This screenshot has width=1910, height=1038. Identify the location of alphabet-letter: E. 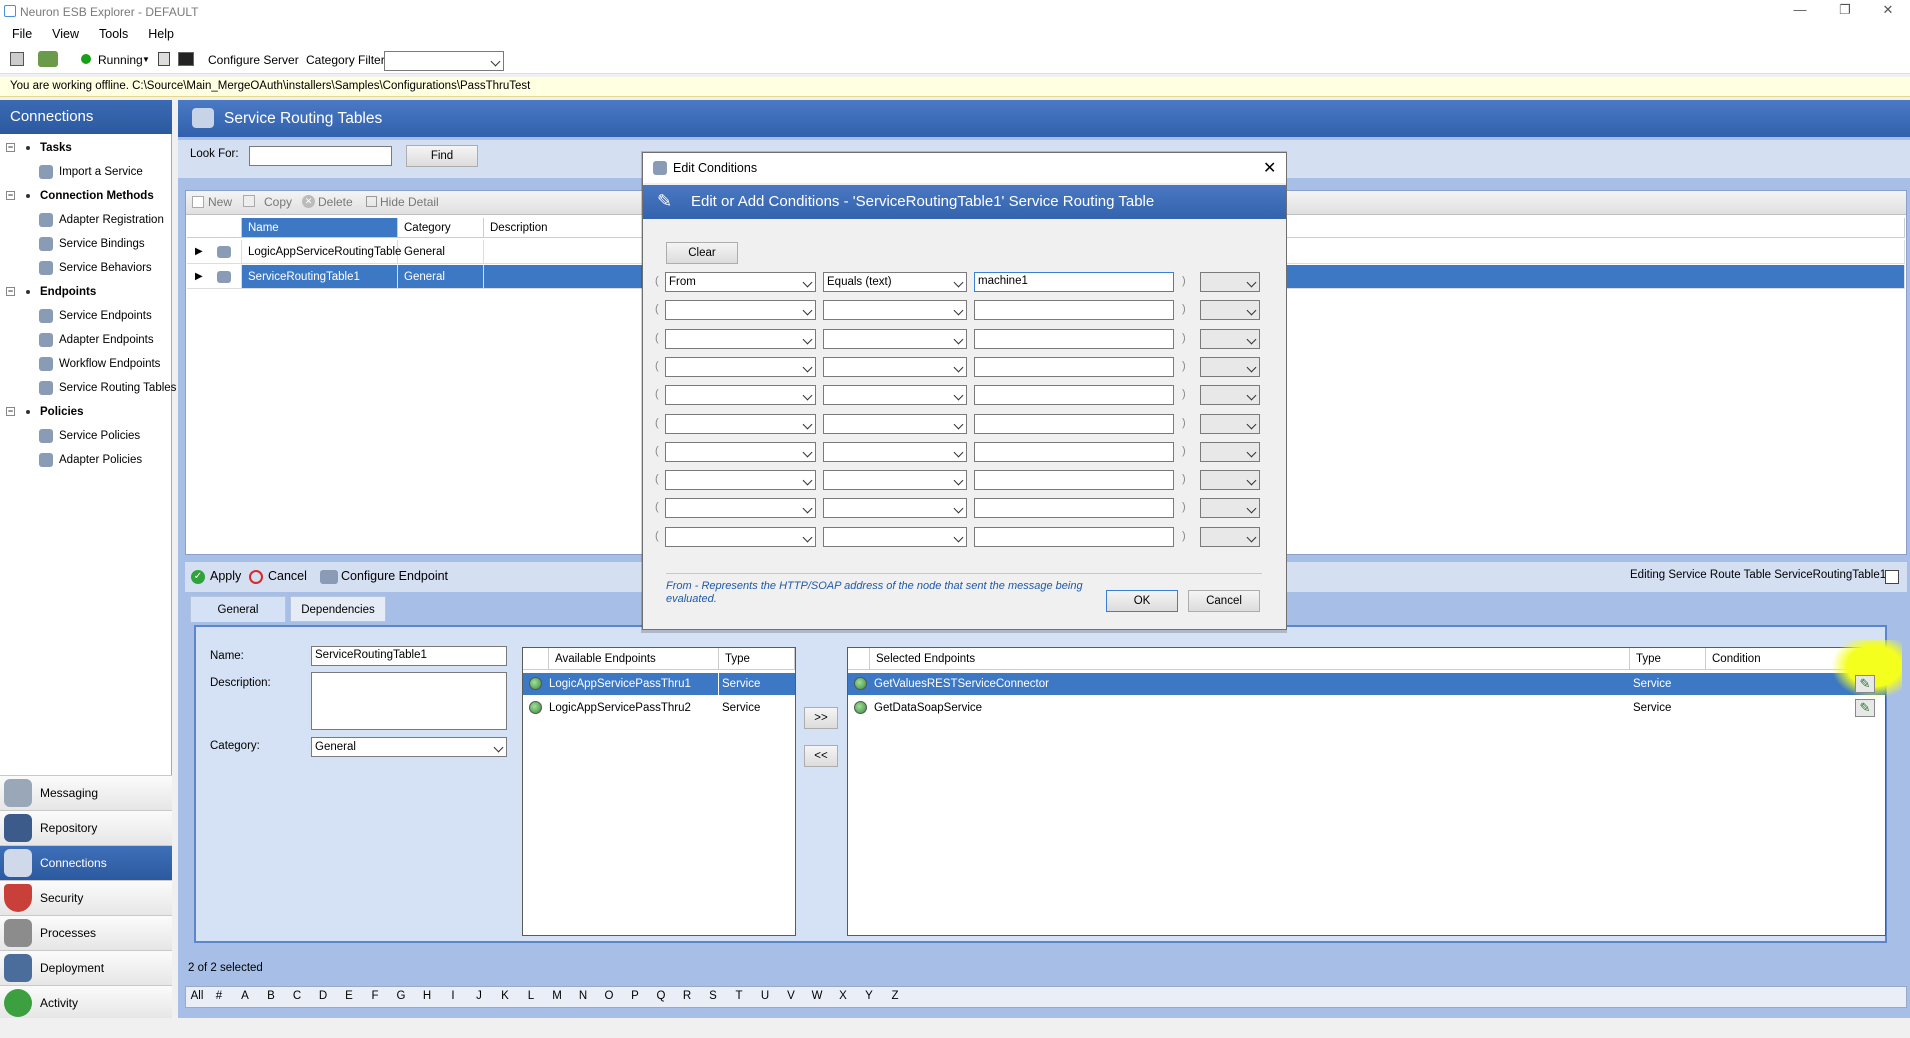
(349, 996).